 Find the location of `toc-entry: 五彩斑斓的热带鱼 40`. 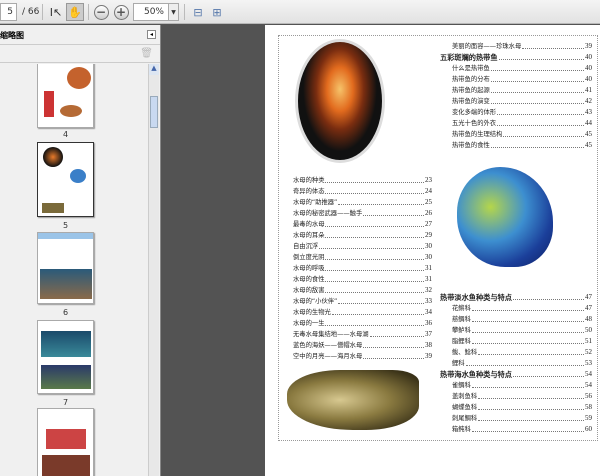

toc-entry: 五彩斑斓的热带鱼 40 is located at coordinates (516, 57).